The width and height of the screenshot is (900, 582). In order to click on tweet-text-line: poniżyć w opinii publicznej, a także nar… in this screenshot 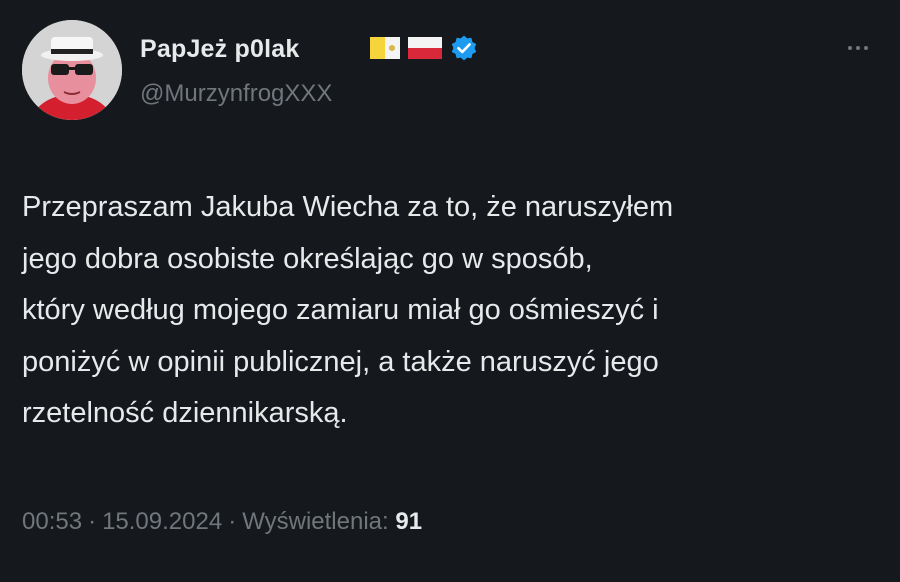, I will do `click(340, 361)`.